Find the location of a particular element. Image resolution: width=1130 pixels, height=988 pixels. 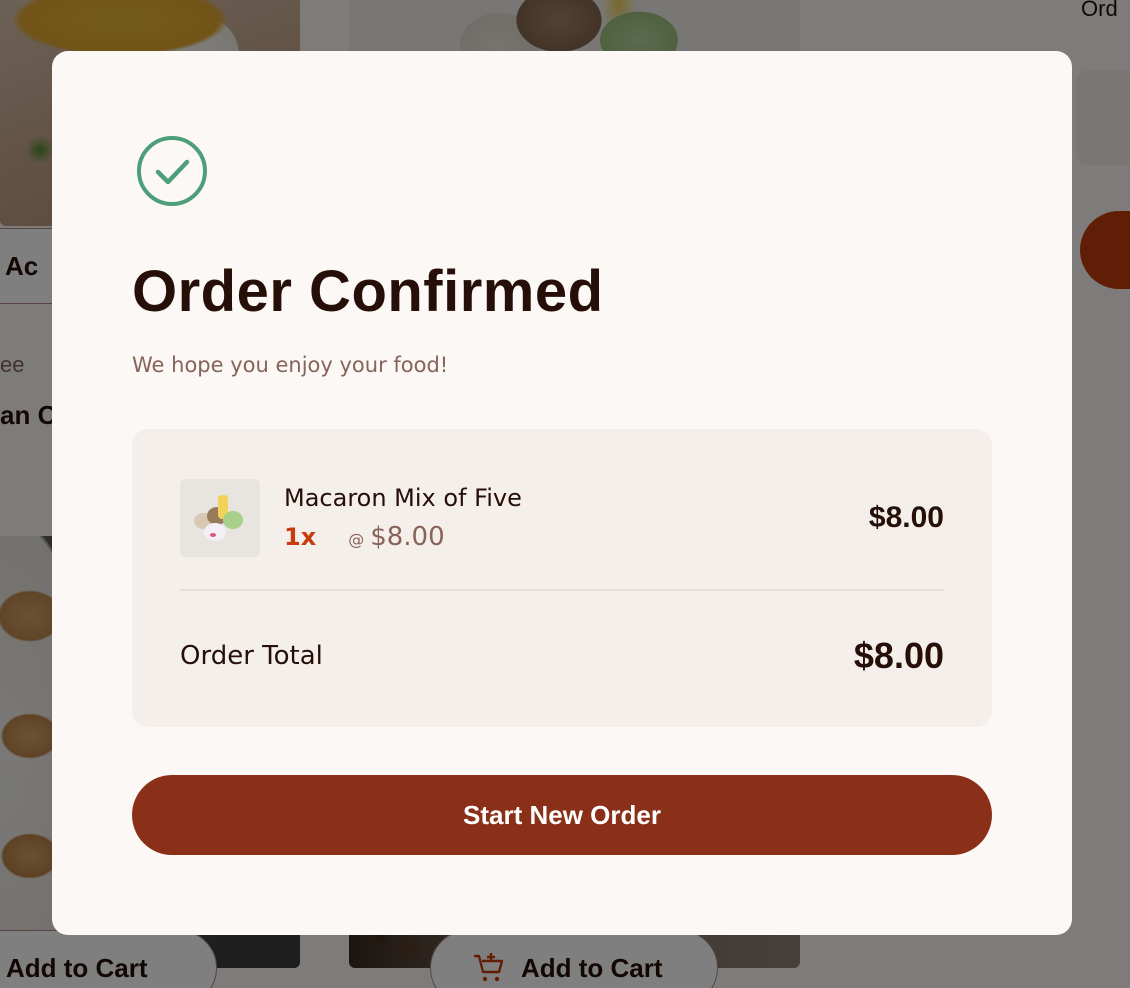

item-unit-price: $8.00 is located at coordinates (407, 537).